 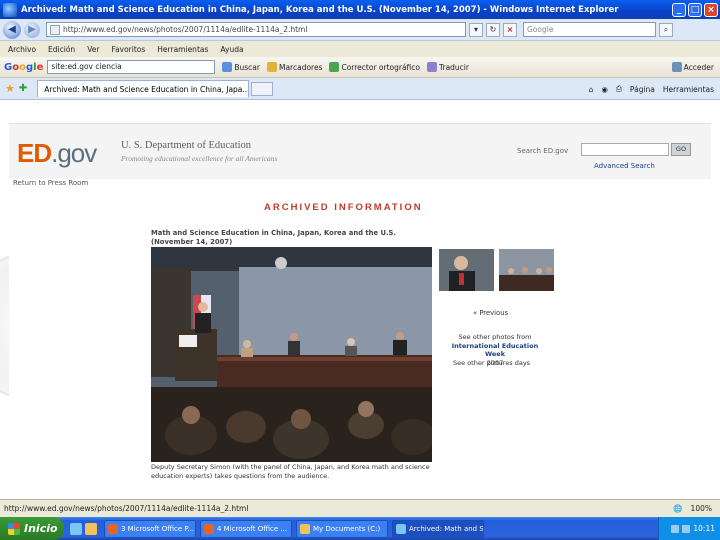 What do you see at coordinates (675, 528) in the screenshot?
I see `network-icon` at bounding box center [675, 528].